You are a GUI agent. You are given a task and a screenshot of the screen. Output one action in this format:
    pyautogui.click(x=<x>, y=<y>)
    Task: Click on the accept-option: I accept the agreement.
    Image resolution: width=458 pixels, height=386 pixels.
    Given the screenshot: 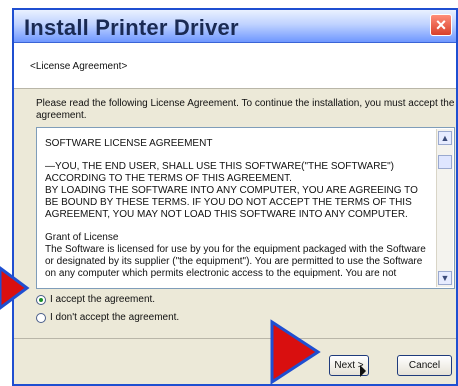 What is the action you would take?
    pyautogui.click(x=95, y=299)
    